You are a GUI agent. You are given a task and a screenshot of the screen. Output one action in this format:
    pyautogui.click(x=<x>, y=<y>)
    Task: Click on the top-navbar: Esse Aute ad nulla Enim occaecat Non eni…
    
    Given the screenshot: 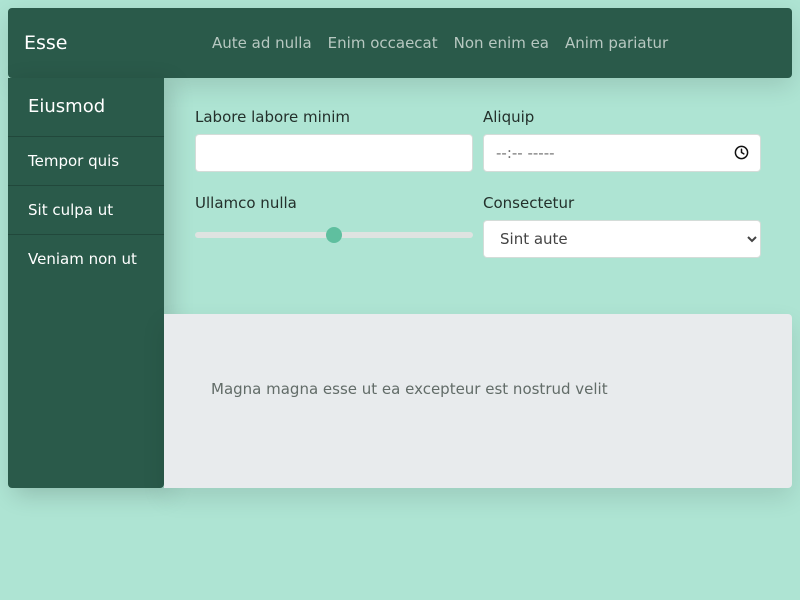 What is the action you would take?
    pyautogui.click(x=400, y=43)
    